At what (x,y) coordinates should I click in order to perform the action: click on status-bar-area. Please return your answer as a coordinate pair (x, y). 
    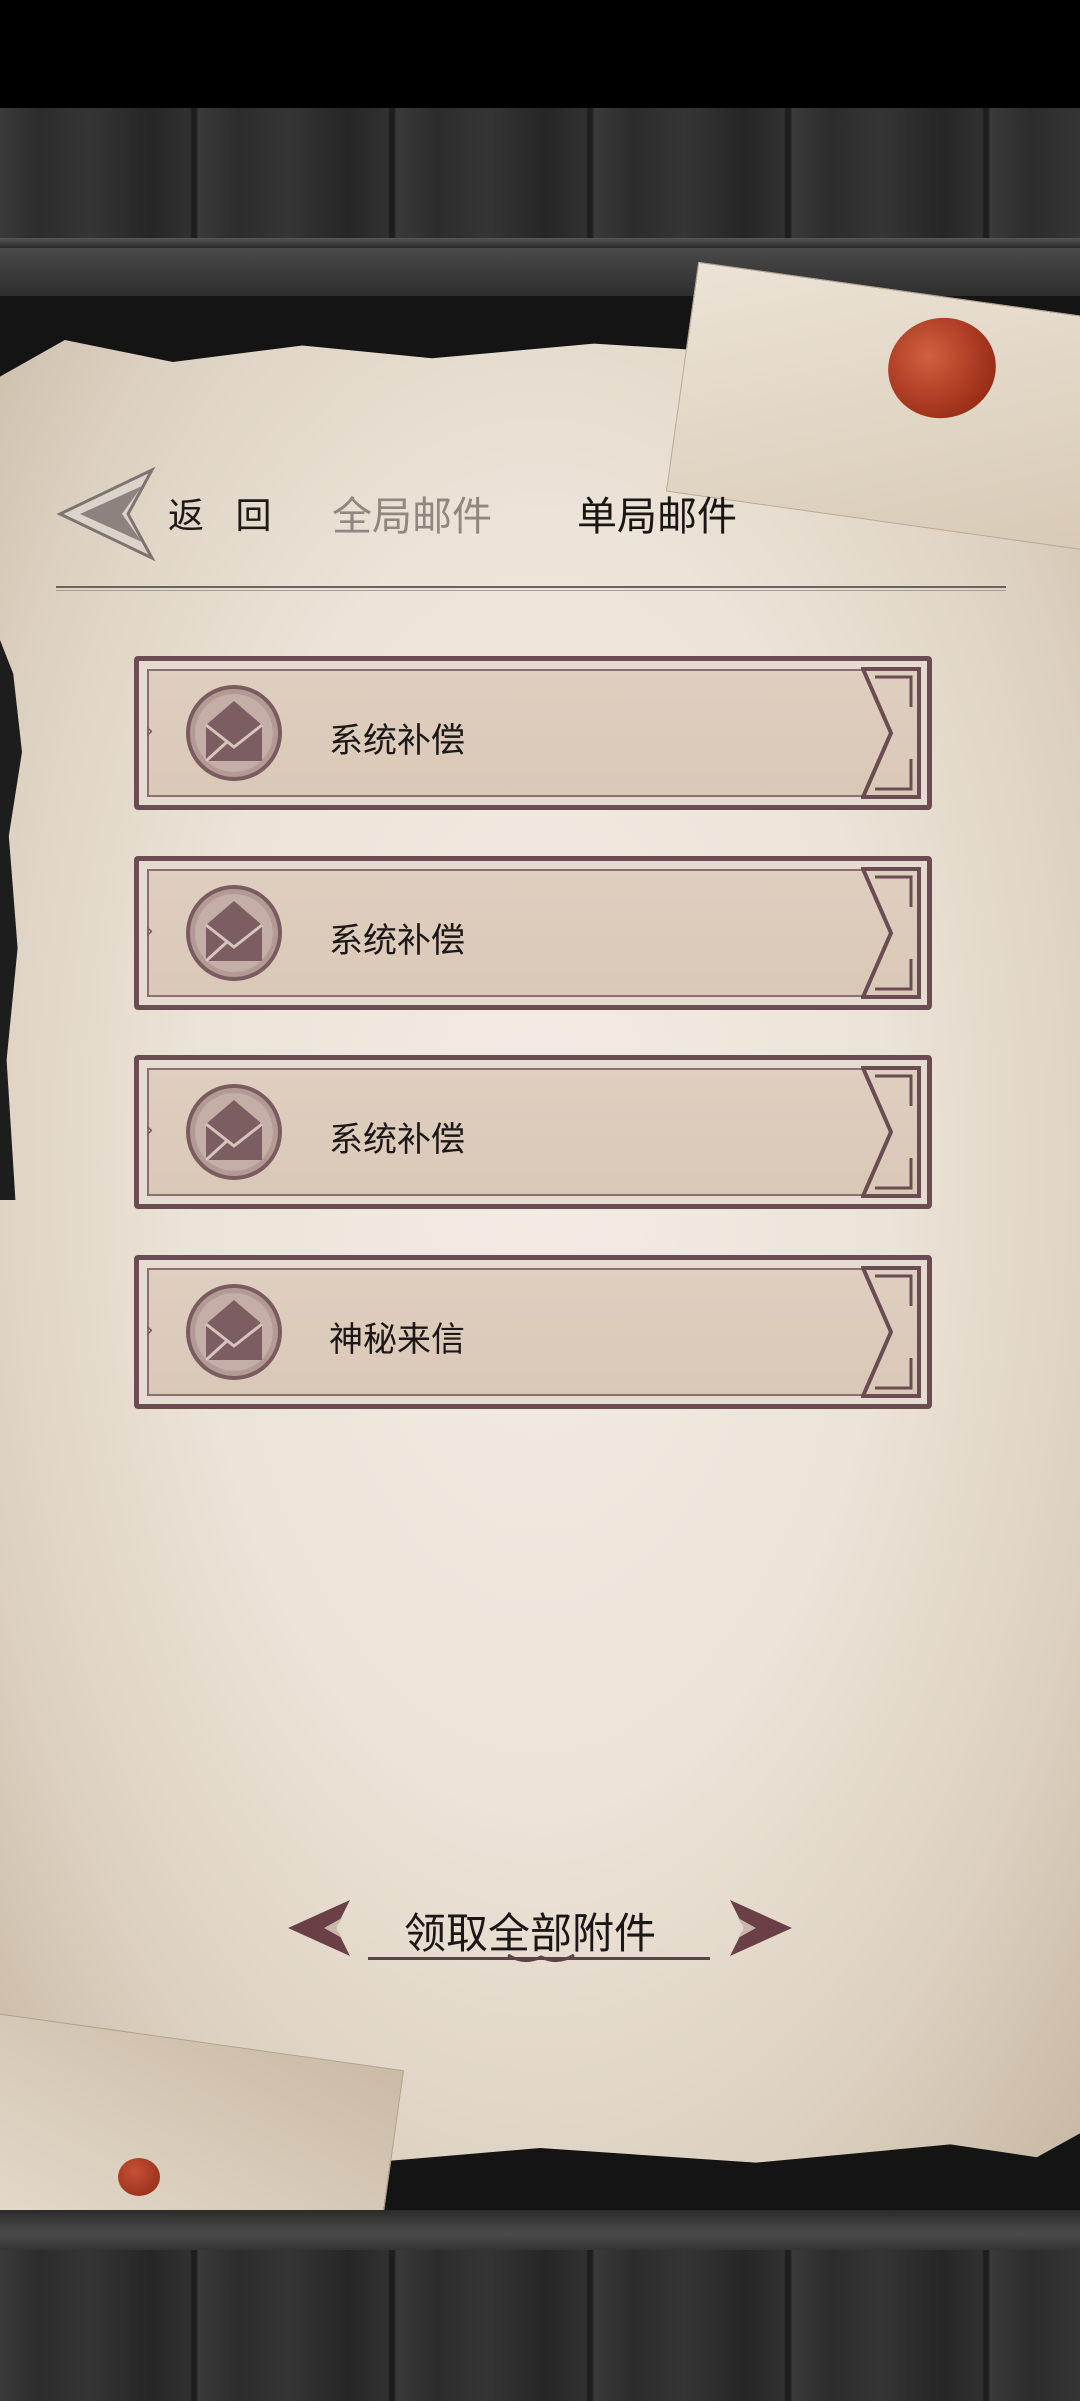
    Looking at the image, I should click on (540, 54).